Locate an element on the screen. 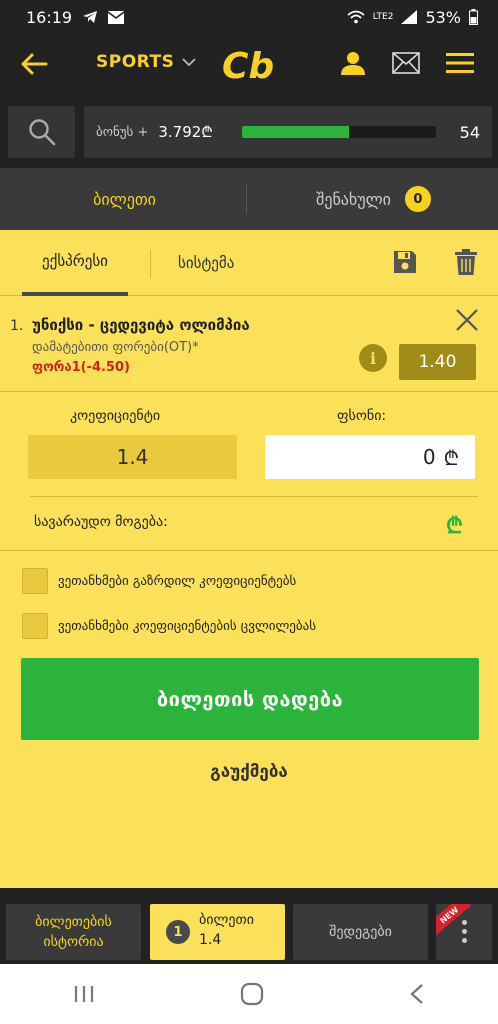 The width and height of the screenshot is (498, 1024). place-bet-button: ბილეთის დადება is located at coordinates (250, 699).